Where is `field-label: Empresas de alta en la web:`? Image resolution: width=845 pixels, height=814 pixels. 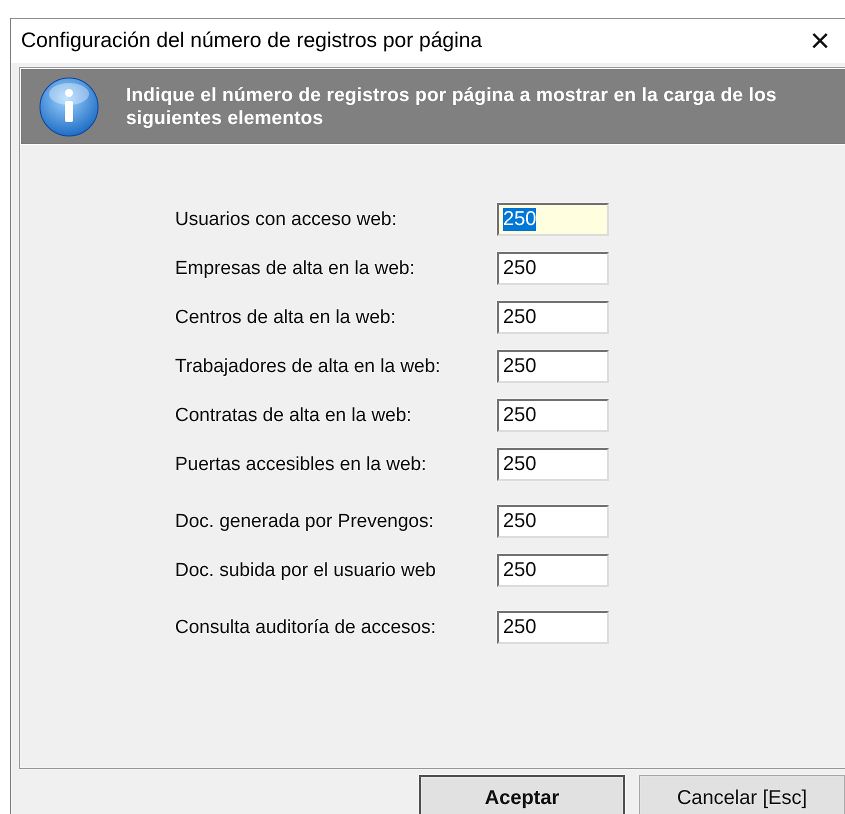 field-label: Empresas de alta en la web: is located at coordinates (295, 269).